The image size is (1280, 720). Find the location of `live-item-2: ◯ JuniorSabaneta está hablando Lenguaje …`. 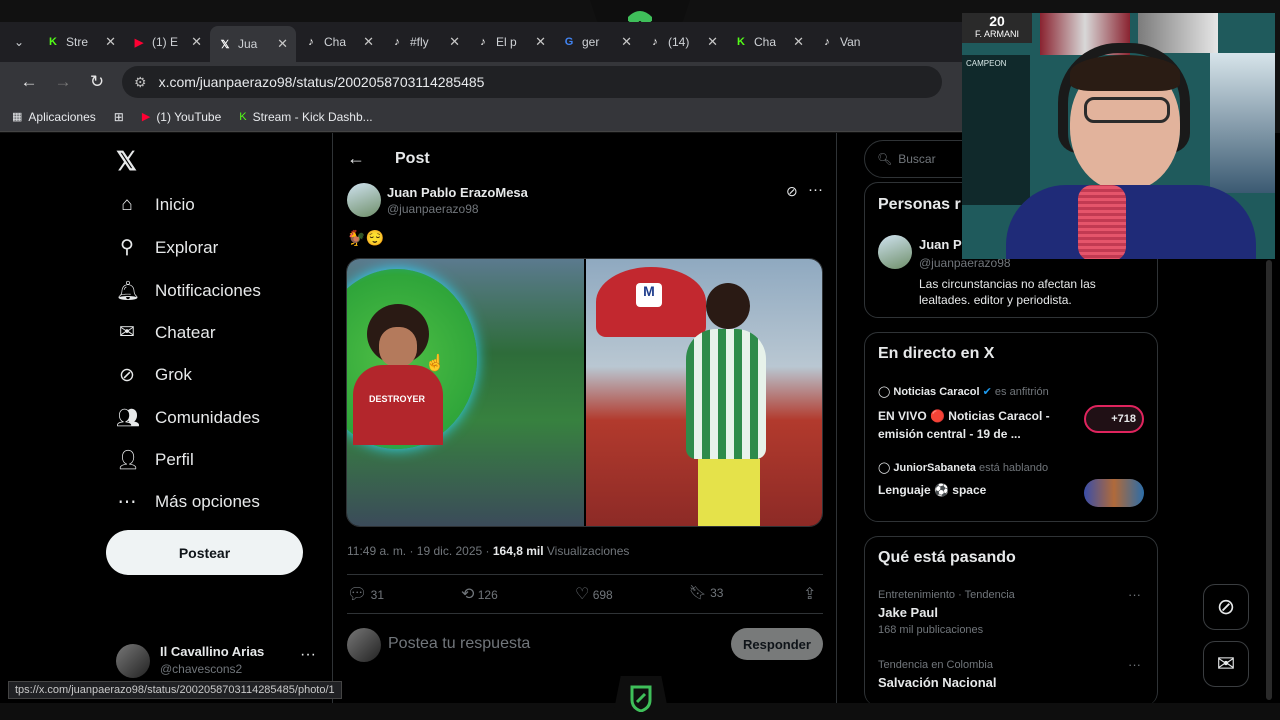

live-item-2: ◯ JuniorSabaneta está hablando Lenguaje … is located at coordinates (1013, 486).